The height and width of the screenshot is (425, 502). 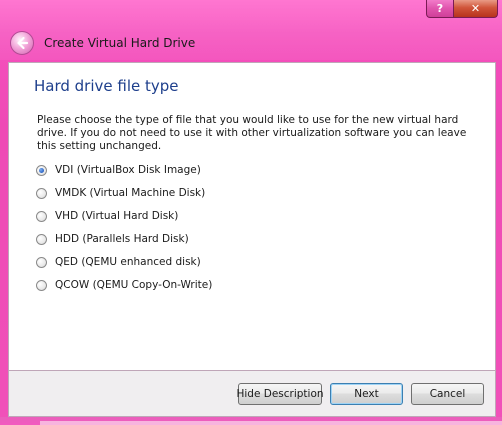 I want to click on close-button: ✕, so click(x=476, y=9).